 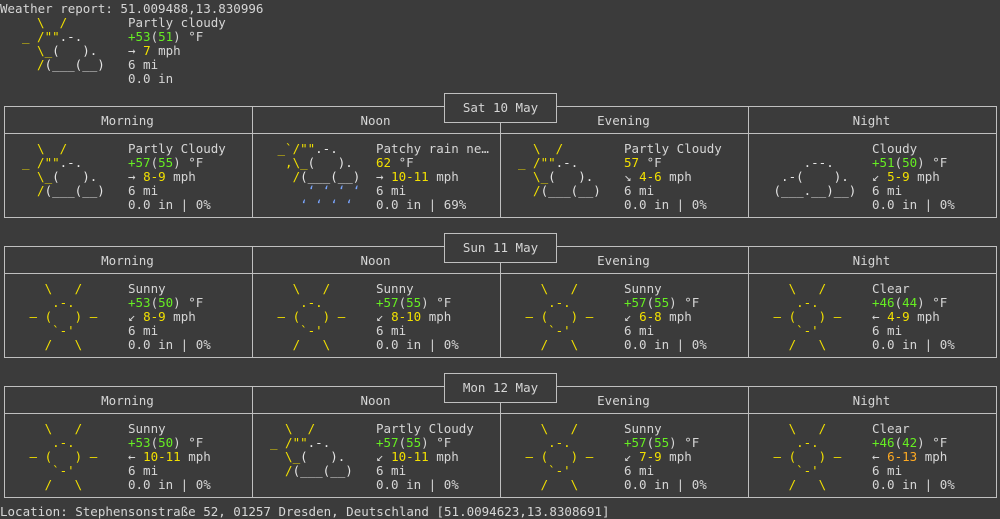 What do you see at coordinates (658, 176) in the screenshot?
I see `slot-wind: ↘ 4-6 mph` at bounding box center [658, 176].